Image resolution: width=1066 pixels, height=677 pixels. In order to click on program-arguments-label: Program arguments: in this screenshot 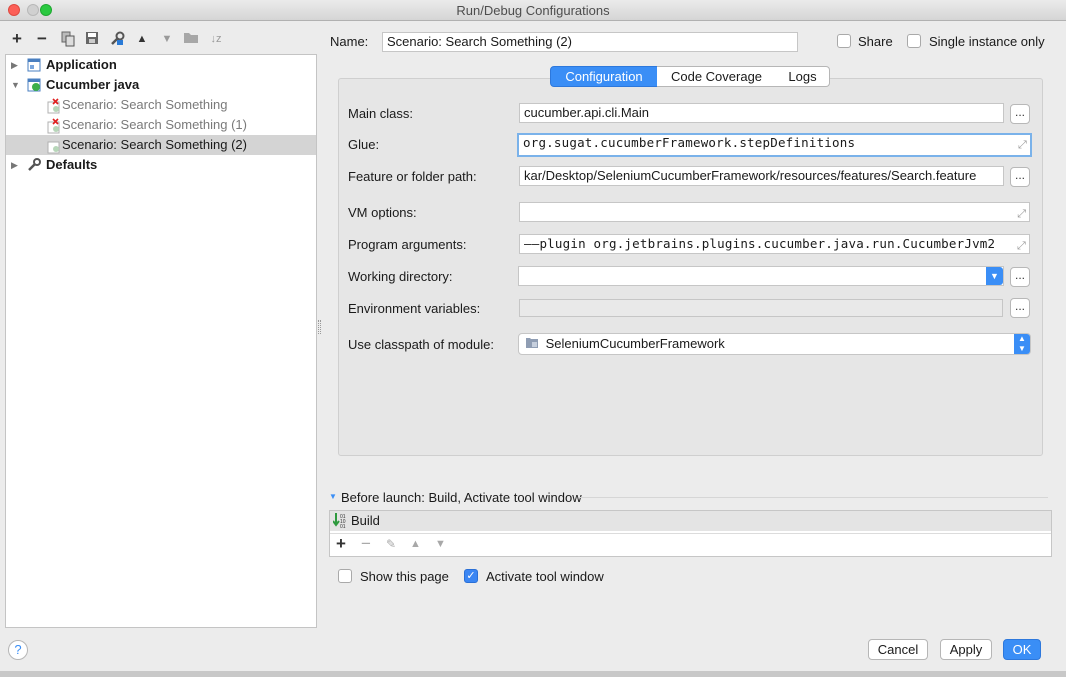, I will do `click(407, 244)`.